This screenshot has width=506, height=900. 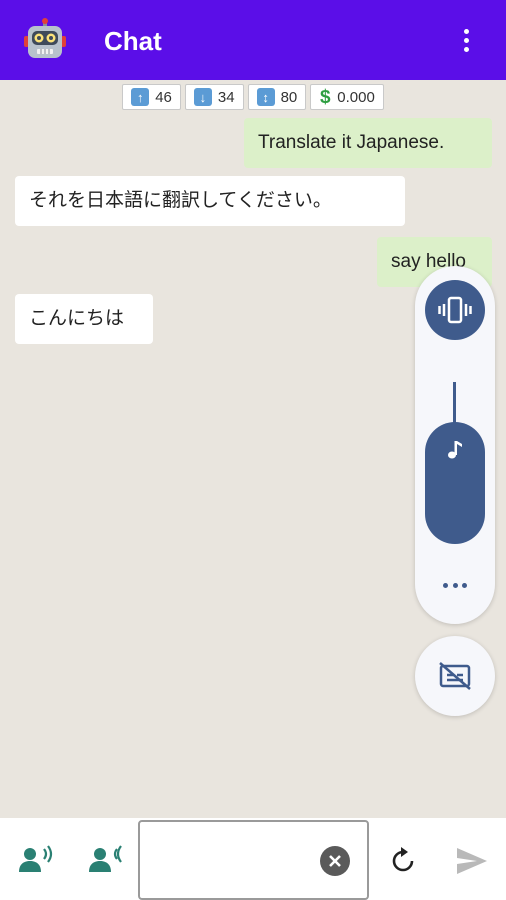 I want to click on tokens-total-chip: ↕ 80, so click(x=277, y=97).